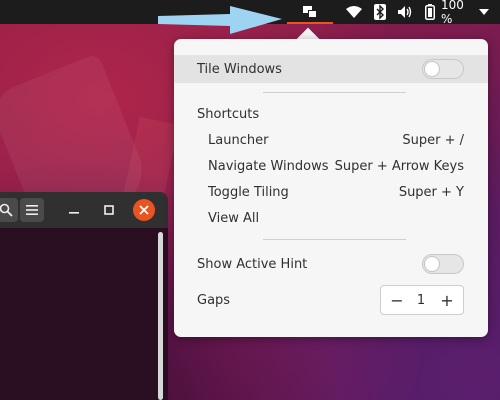  What do you see at coordinates (160, 316) in the screenshot?
I see `window-scrollbar` at bounding box center [160, 316].